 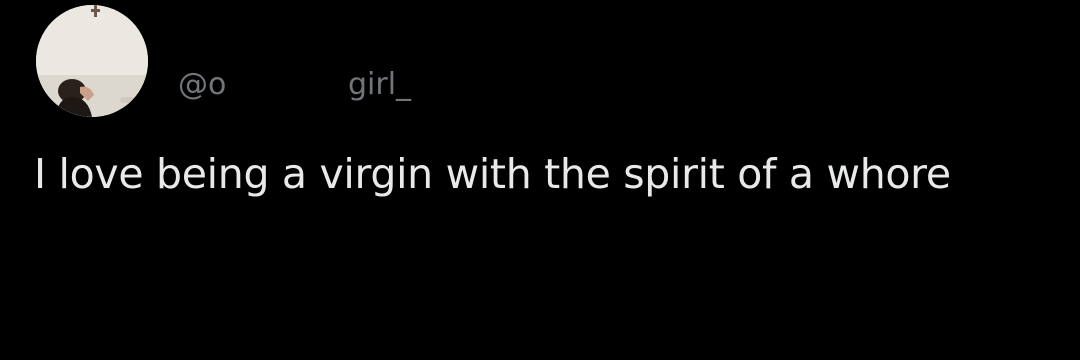 I want to click on avatar, so click(x=92, y=61).